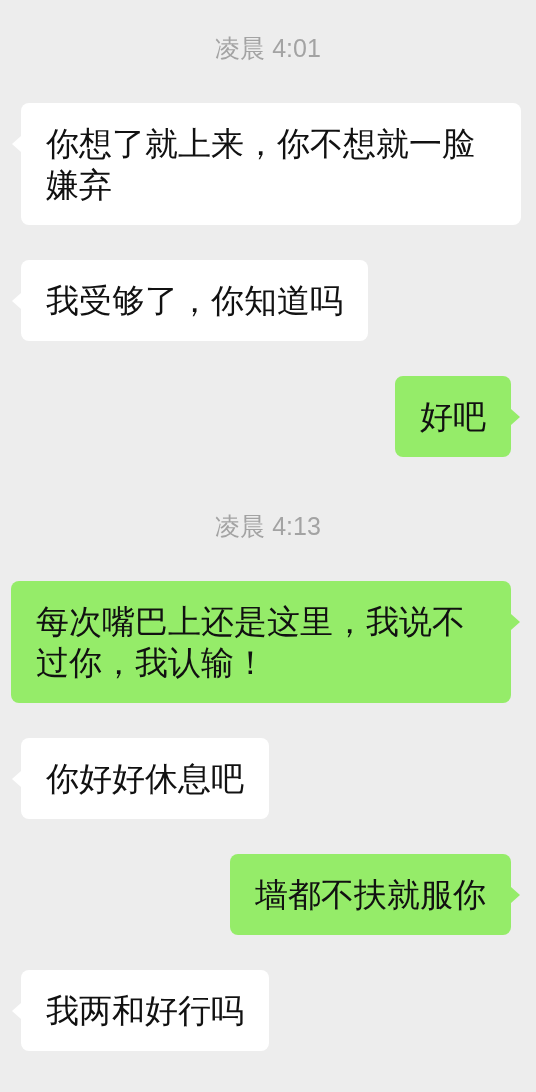  Describe the element at coordinates (271, 164) in the screenshot. I see `message-bubble: 你想了就上来，你不想就一脸嫌弃` at that location.